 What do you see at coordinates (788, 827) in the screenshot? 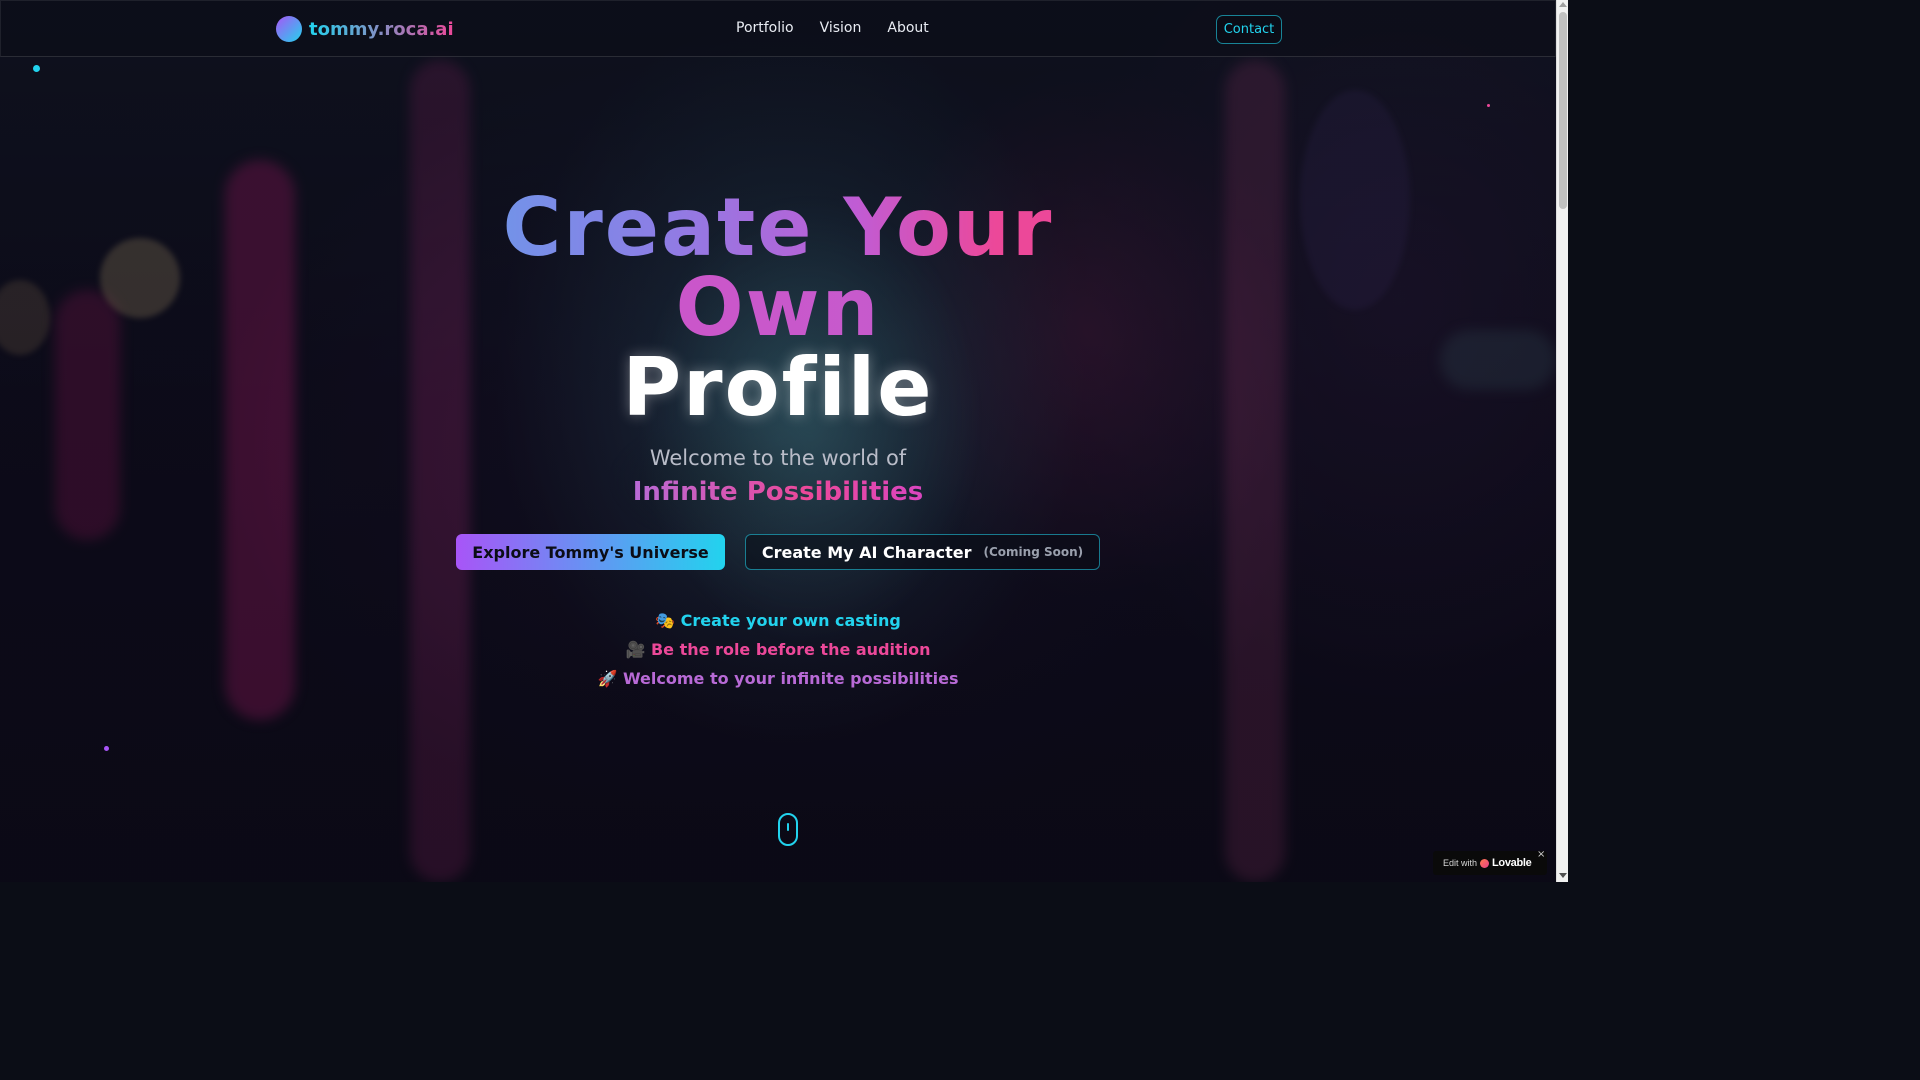
I see `mouse-wheel` at bounding box center [788, 827].